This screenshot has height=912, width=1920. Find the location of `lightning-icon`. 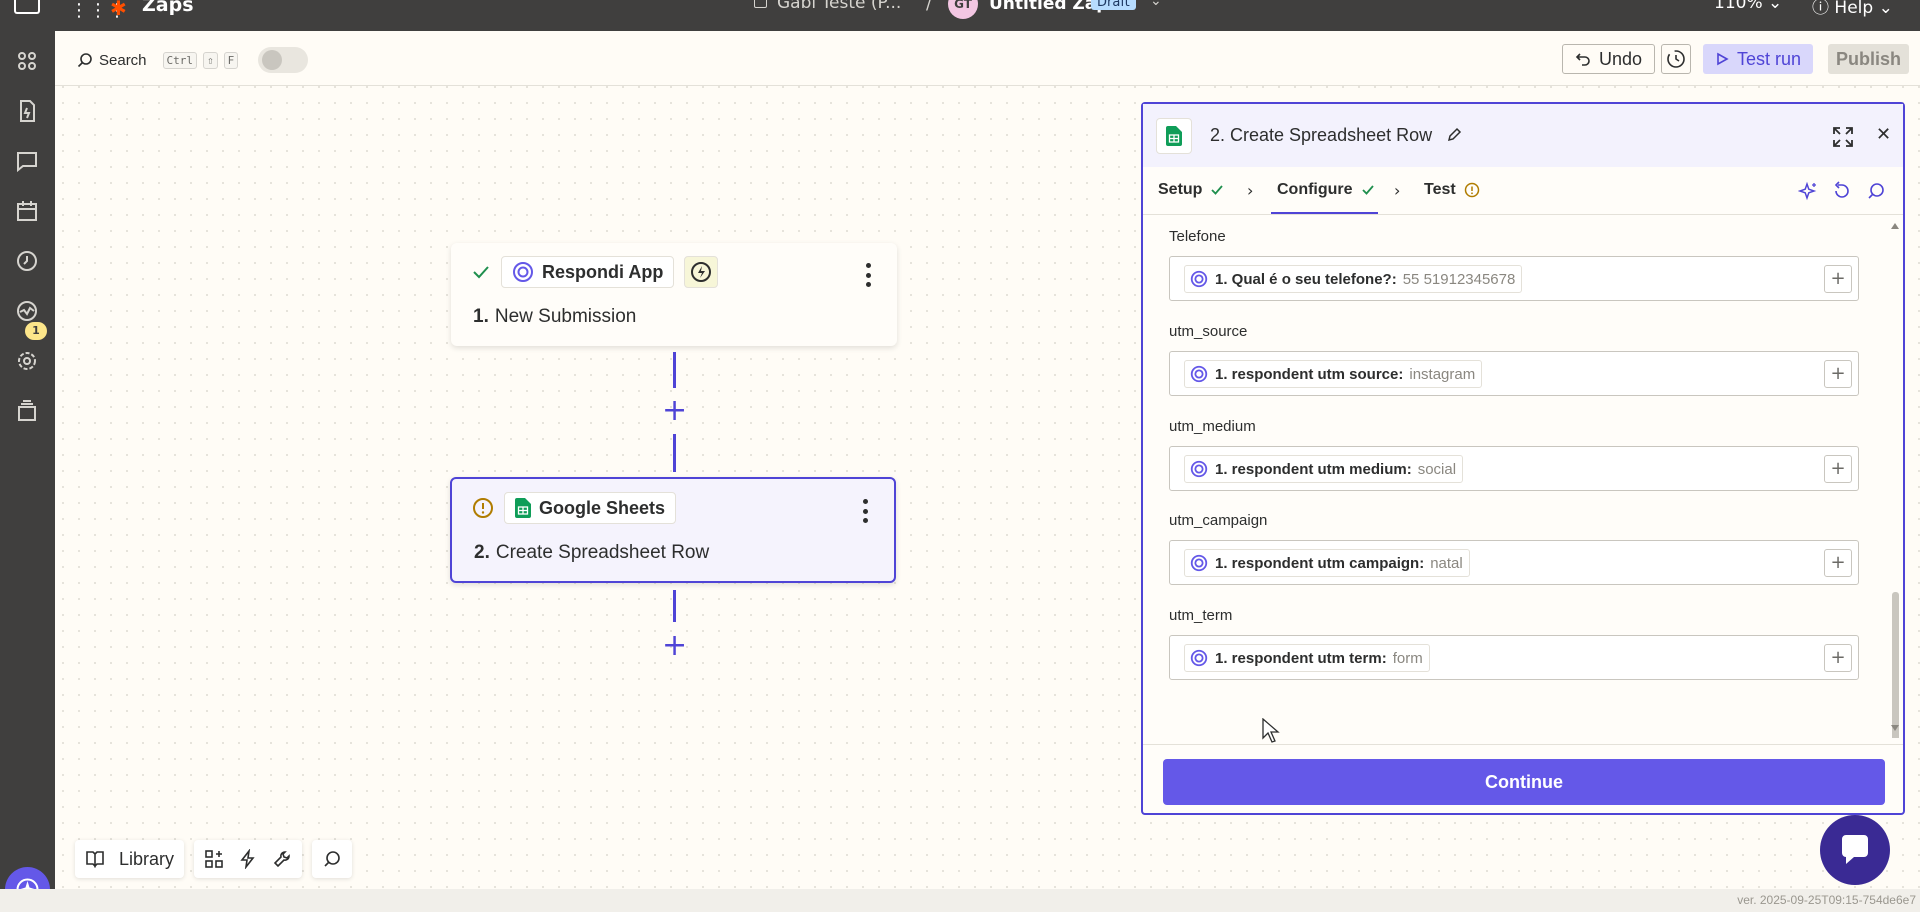

lightning-icon is located at coordinates (248, 859).